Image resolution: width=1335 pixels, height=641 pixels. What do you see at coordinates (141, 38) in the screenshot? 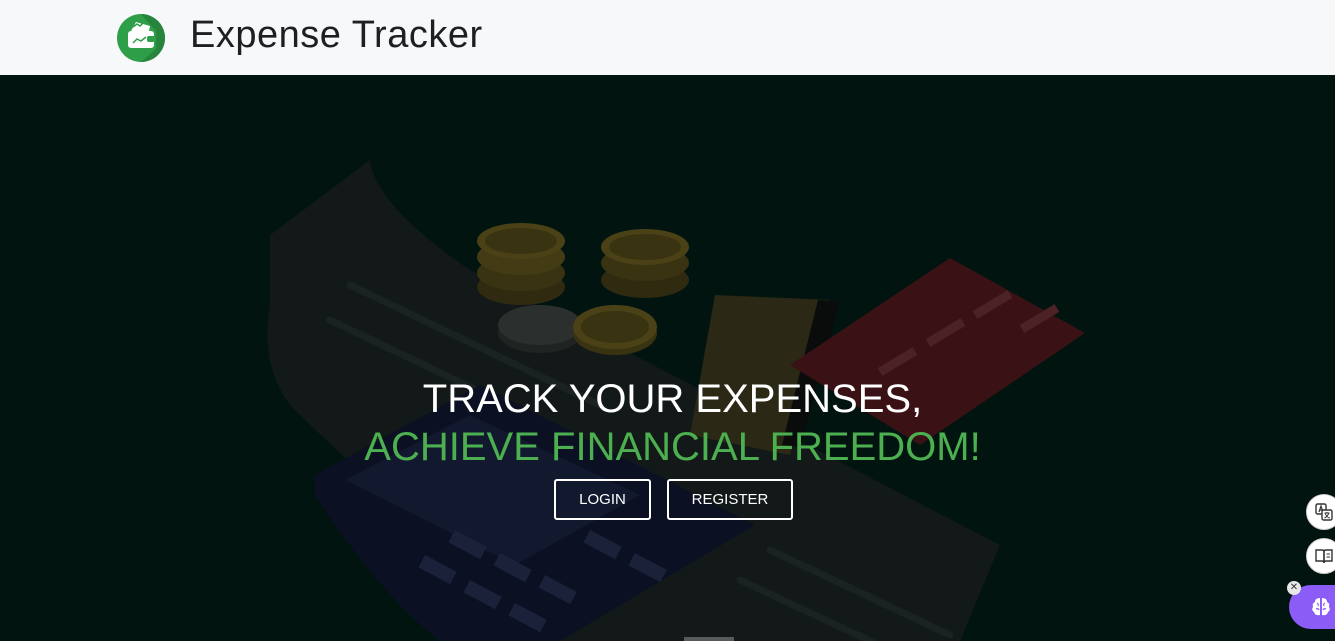
I see `wallet-logo-icon` at bounding box center [141, 38].